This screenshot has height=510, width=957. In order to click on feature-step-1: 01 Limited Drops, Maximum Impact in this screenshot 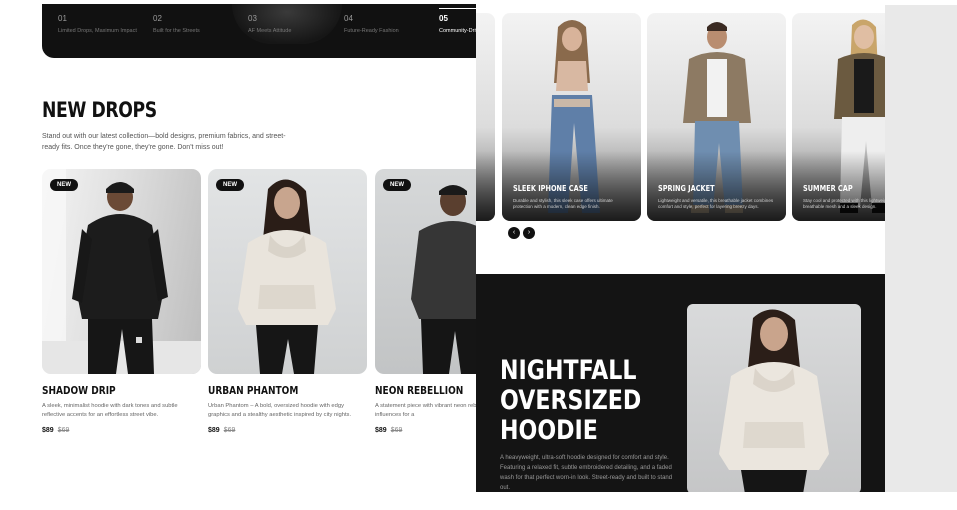, I will do `click(104, 24)`.